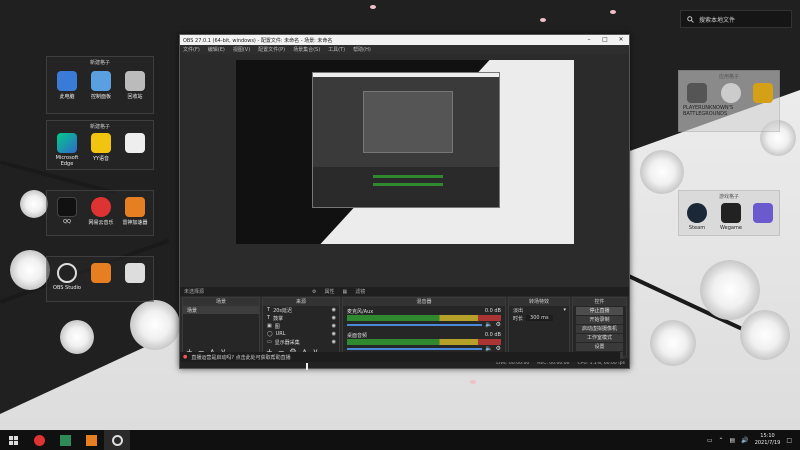 The width and height of the screenshot is (800, 450). Describe the element at coordinates (768, 440) in the screenshot. I see `clock: 15:10 2021/7/19` at that location.